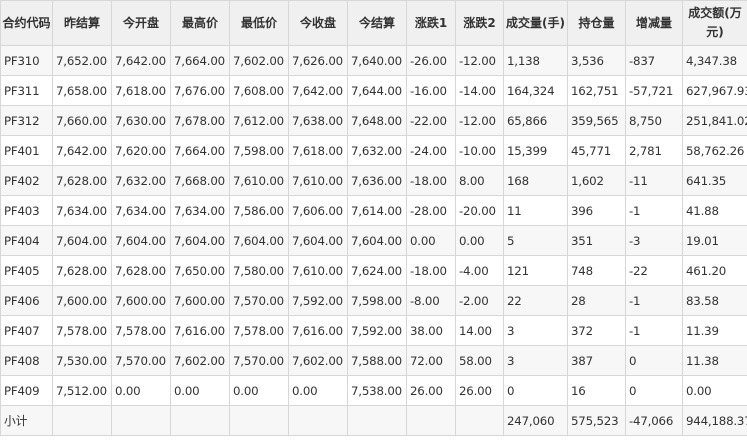 The height and width of the screenshot is (448, 747). Describe the element at coordinates (535, 120) in the screenshot. I see `cell-volume: 65,866` at that location.